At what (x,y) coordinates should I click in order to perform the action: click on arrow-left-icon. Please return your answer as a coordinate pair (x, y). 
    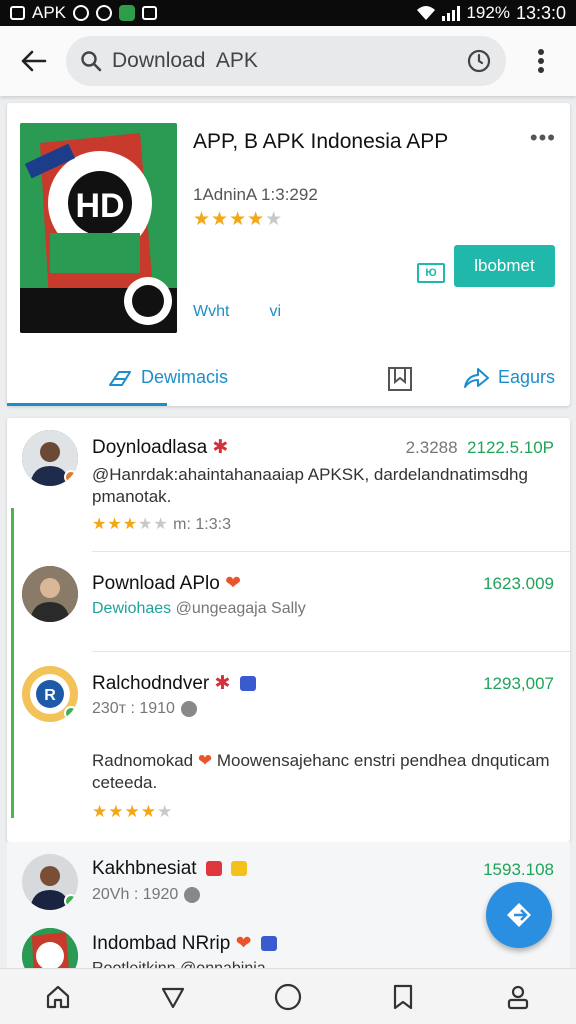
    Looking at the image, I should click on (34, 61).